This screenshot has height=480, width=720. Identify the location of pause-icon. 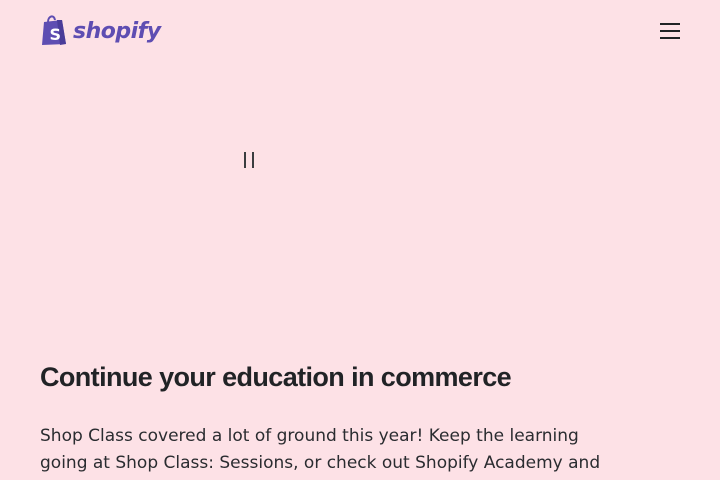
(250, 161).